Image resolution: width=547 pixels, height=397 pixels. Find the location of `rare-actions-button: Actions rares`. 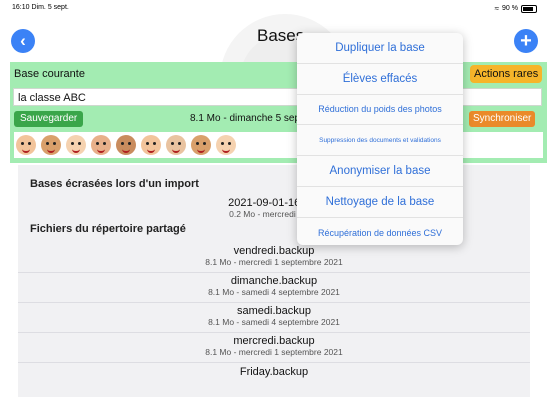

rare-actions-button: Actions rares is located at coordinates (506, 74).